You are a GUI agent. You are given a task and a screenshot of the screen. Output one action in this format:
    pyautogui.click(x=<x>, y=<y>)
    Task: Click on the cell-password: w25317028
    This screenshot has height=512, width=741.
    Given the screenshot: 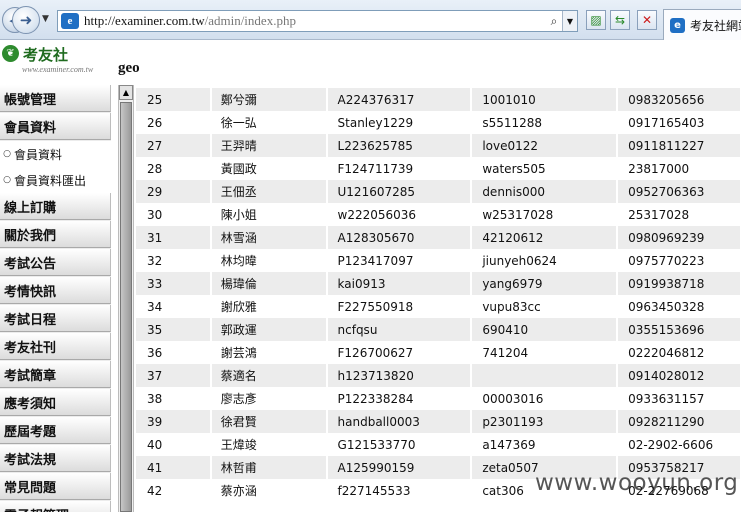 What is the action you would take?
    pyautogui.click(x=545, y=214)
    